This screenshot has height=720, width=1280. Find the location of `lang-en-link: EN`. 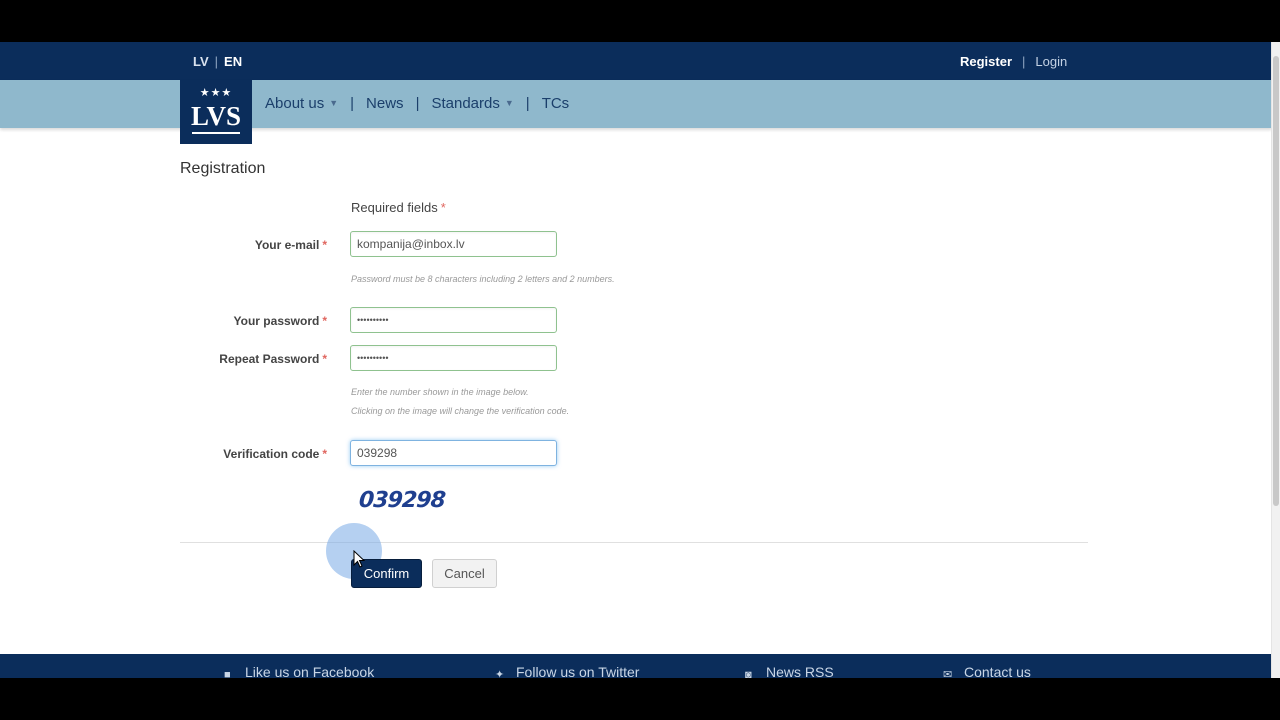

lang-en-link: EN is located at coordinates (233, 61).